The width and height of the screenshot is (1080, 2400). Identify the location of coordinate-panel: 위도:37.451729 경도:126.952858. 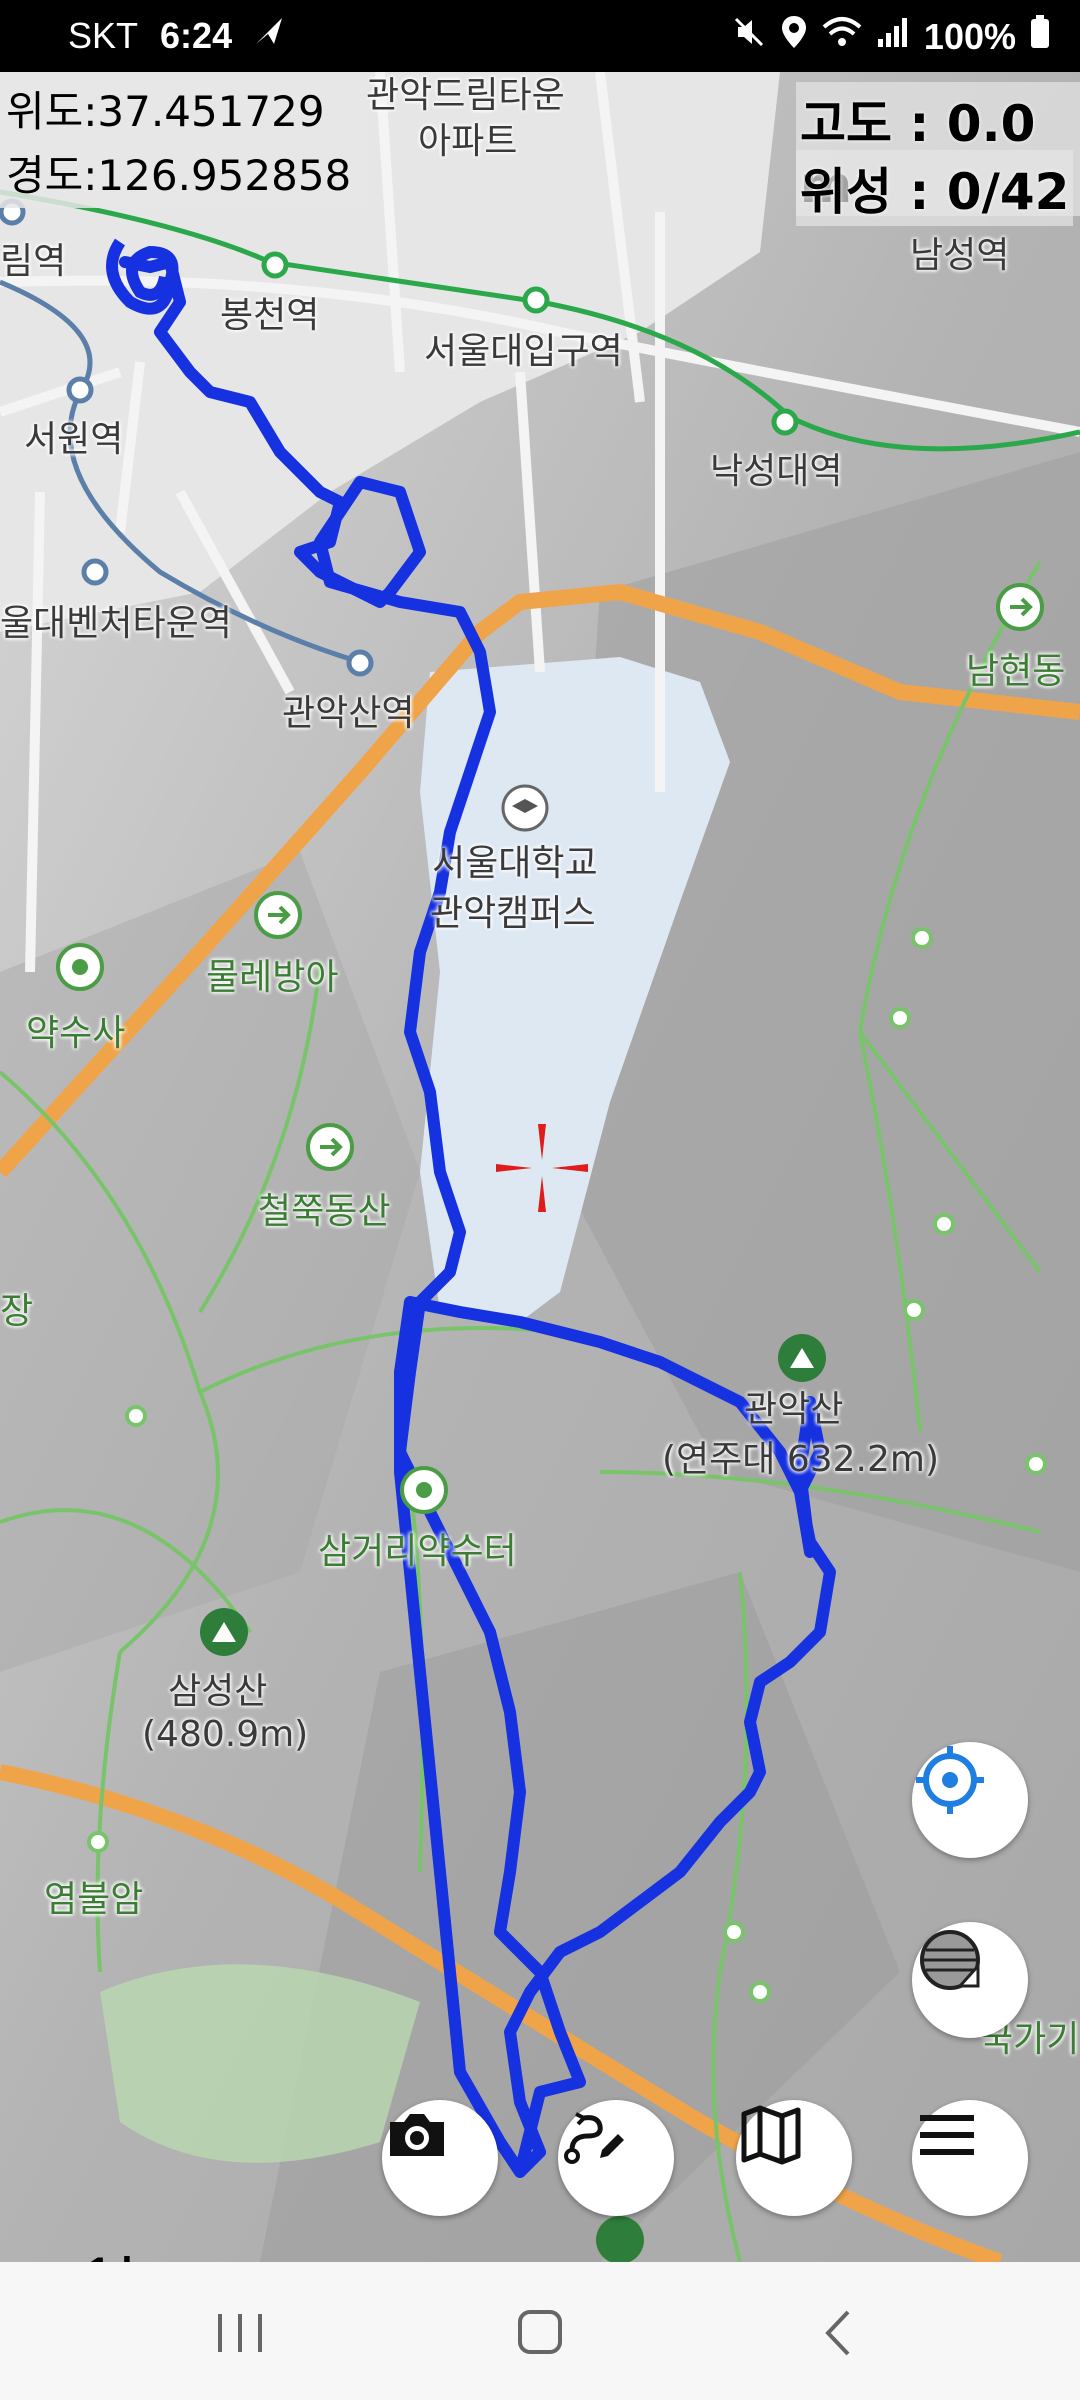
(184, 144).